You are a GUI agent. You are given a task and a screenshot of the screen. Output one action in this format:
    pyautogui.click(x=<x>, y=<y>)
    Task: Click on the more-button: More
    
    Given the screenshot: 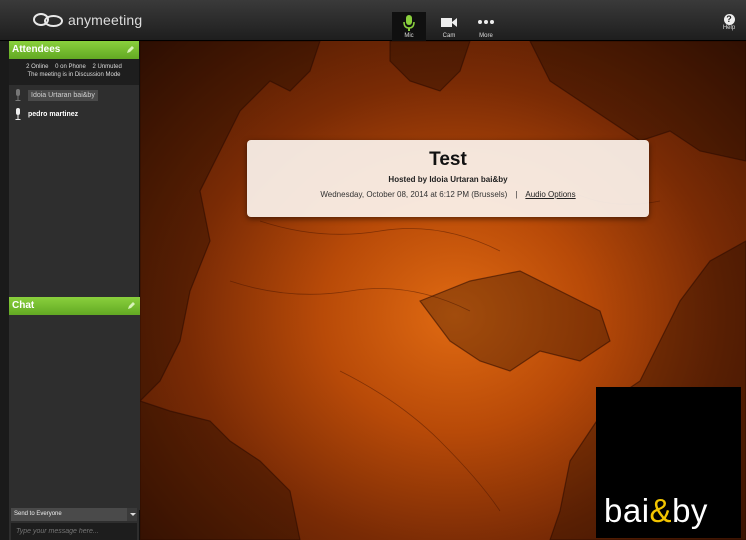 What is the action you would take?
    pyautogui.click(x=486, y=26)
    